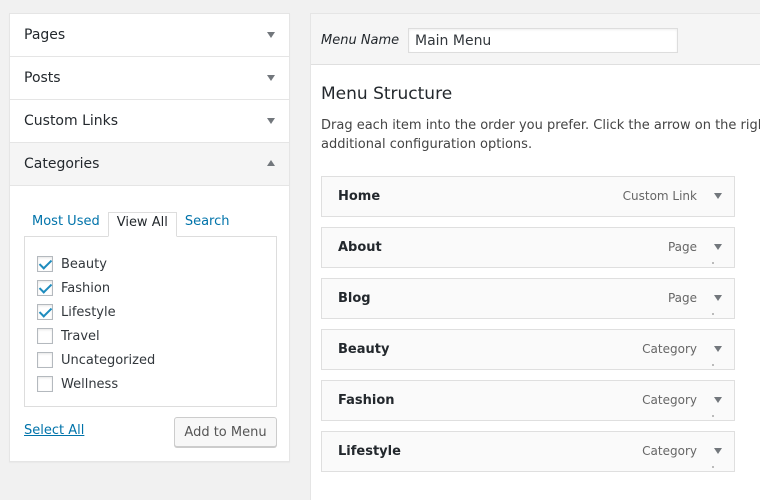 The height and width of the screenshot is (500, 760). What do you see at coordinates (271, 163) in the screenshot?
I see `chevron-up-icon` at bounding box center [271, 163].